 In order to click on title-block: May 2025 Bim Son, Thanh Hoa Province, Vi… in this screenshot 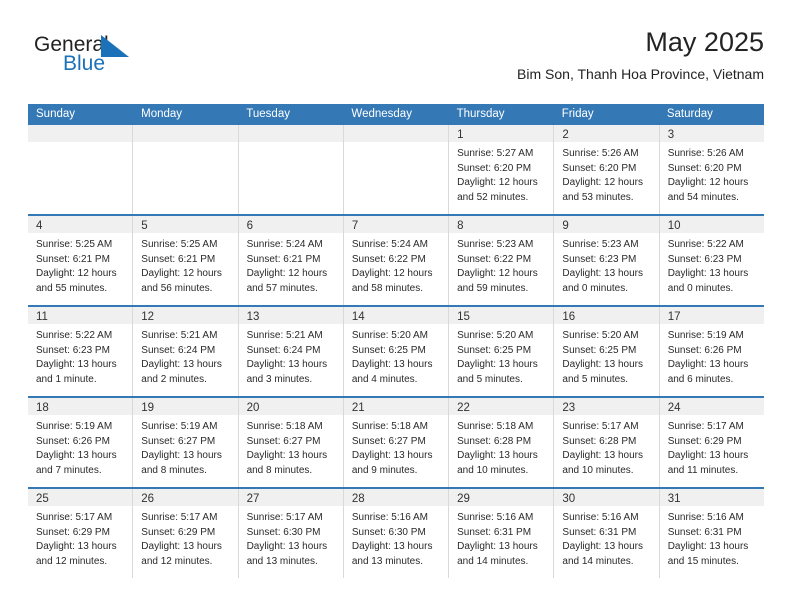, I will do `click(640, 54)`.